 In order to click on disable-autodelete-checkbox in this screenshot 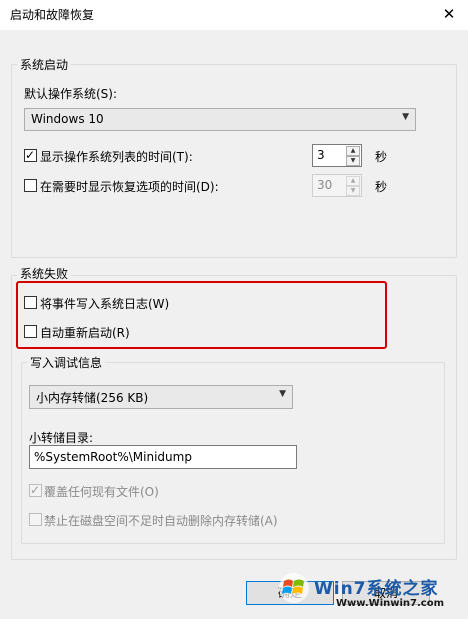, I will do `click(35, 519)`.